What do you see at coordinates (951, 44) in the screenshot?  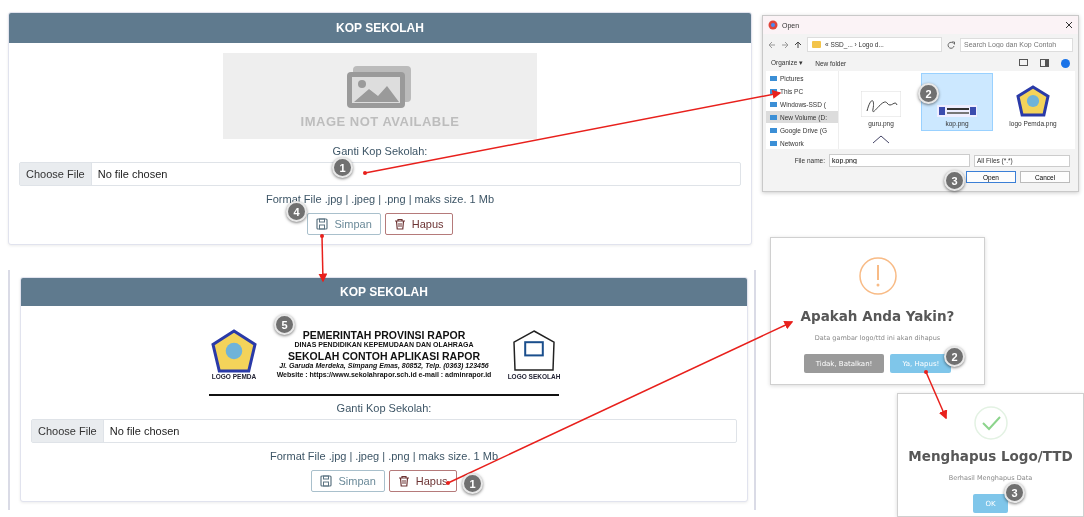 I see `refresh-icon` at bounding box center [951, 44].